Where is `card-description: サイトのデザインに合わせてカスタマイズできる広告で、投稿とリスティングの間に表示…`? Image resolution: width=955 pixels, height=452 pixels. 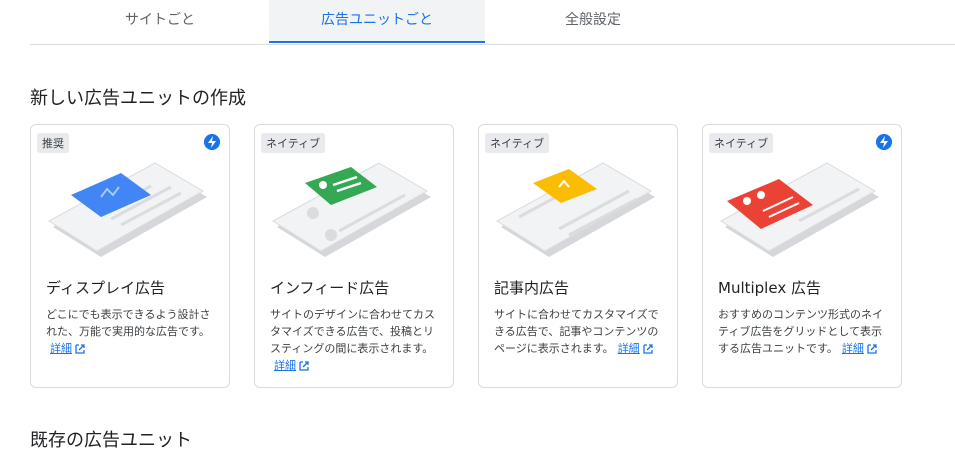
card-description: サイトのデザインに合わせてカスタマイズできる広告で、投稿とリスティングの間に表示… is located at coordinates (352, 340).